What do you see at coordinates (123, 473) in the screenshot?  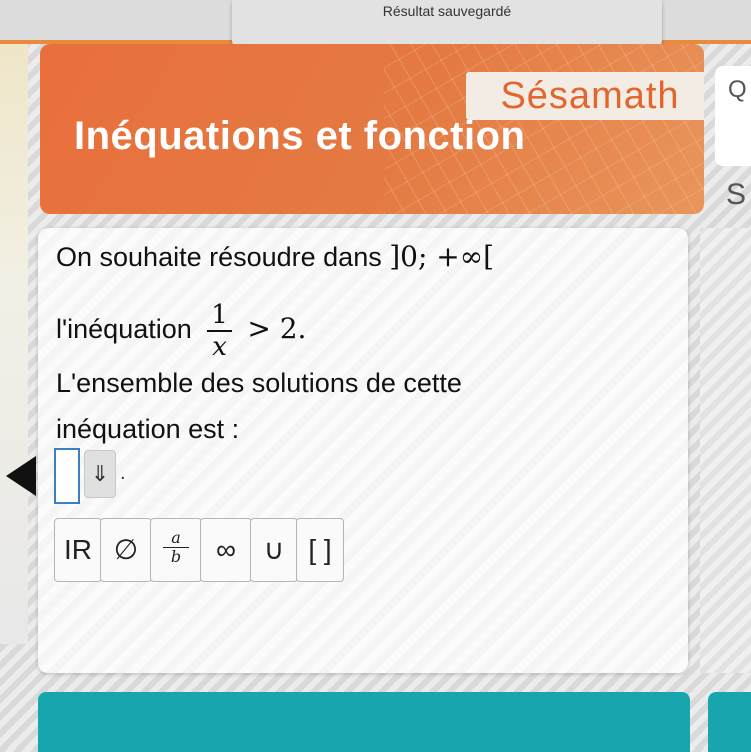 I see `answer-period: .` at bounding box center [123, 473].